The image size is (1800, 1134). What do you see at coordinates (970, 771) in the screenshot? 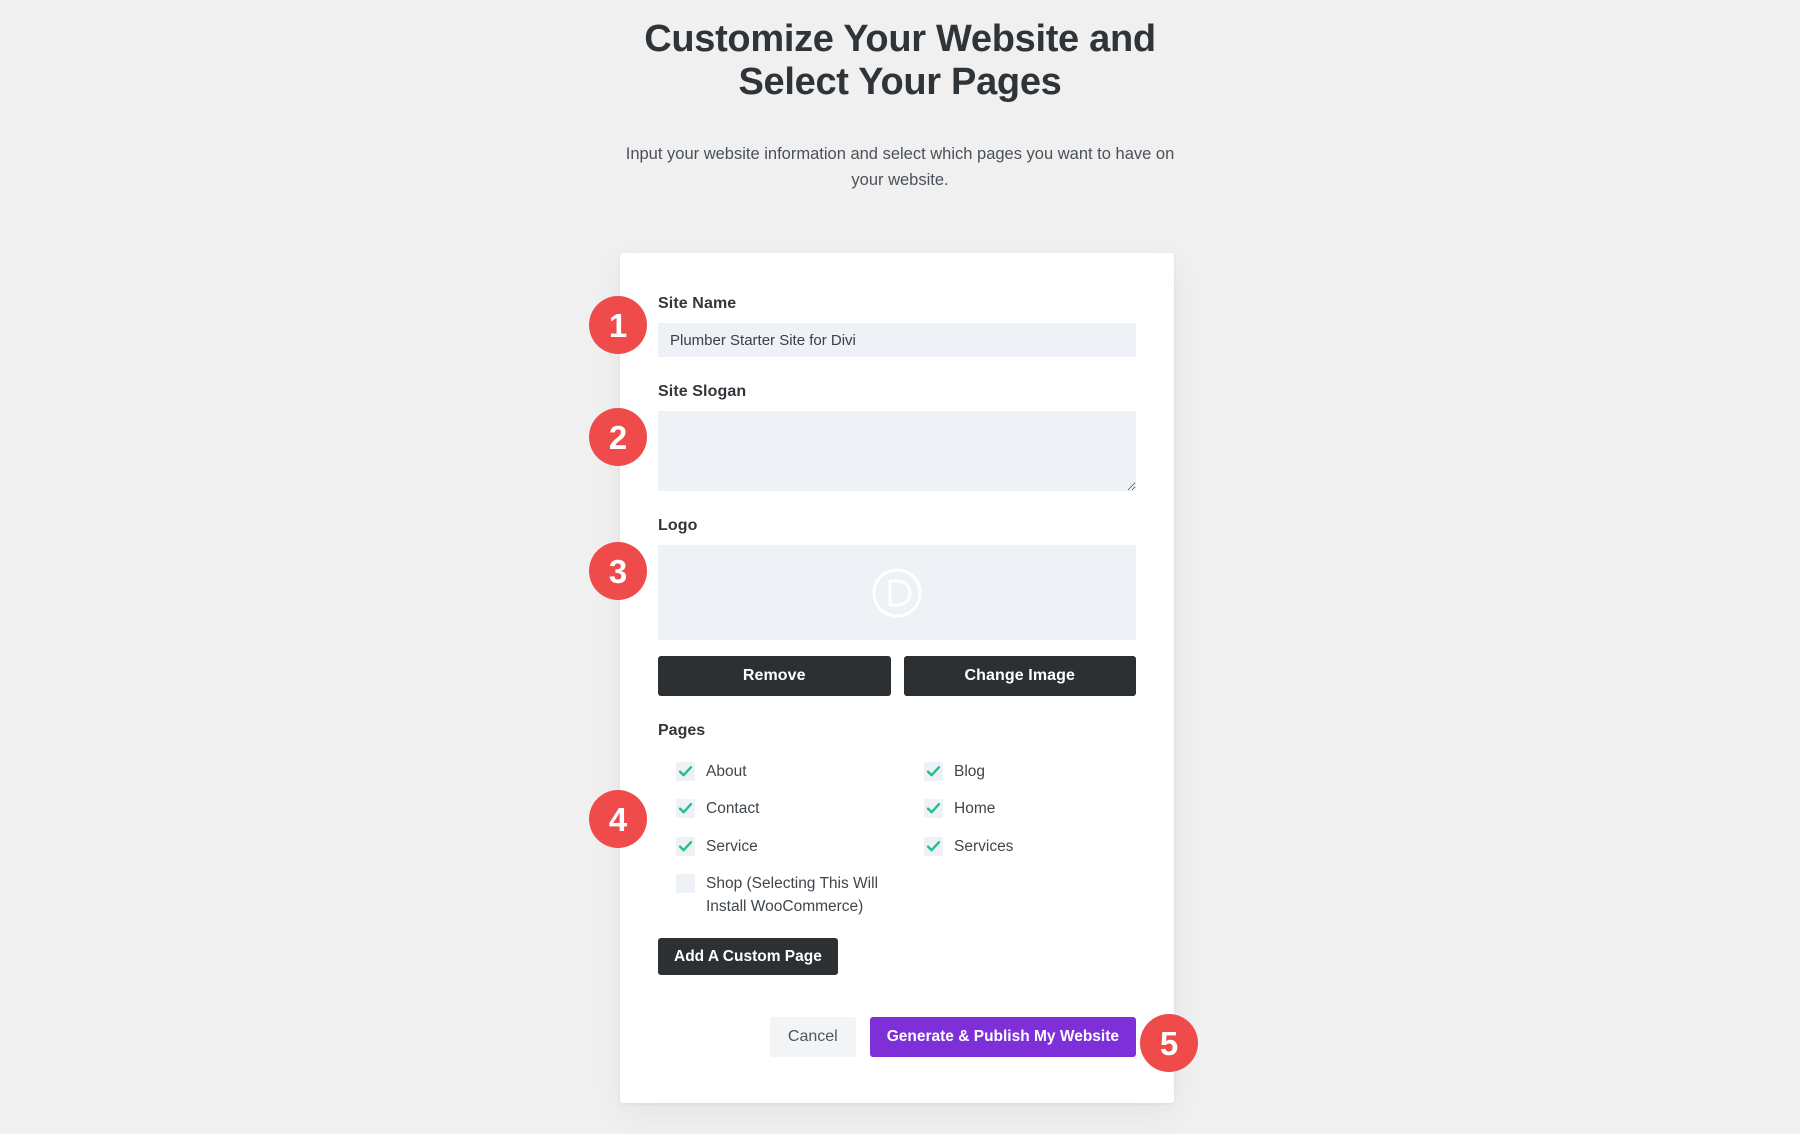
I see `page-option-label: Blog` at bounding box center [970, 771].